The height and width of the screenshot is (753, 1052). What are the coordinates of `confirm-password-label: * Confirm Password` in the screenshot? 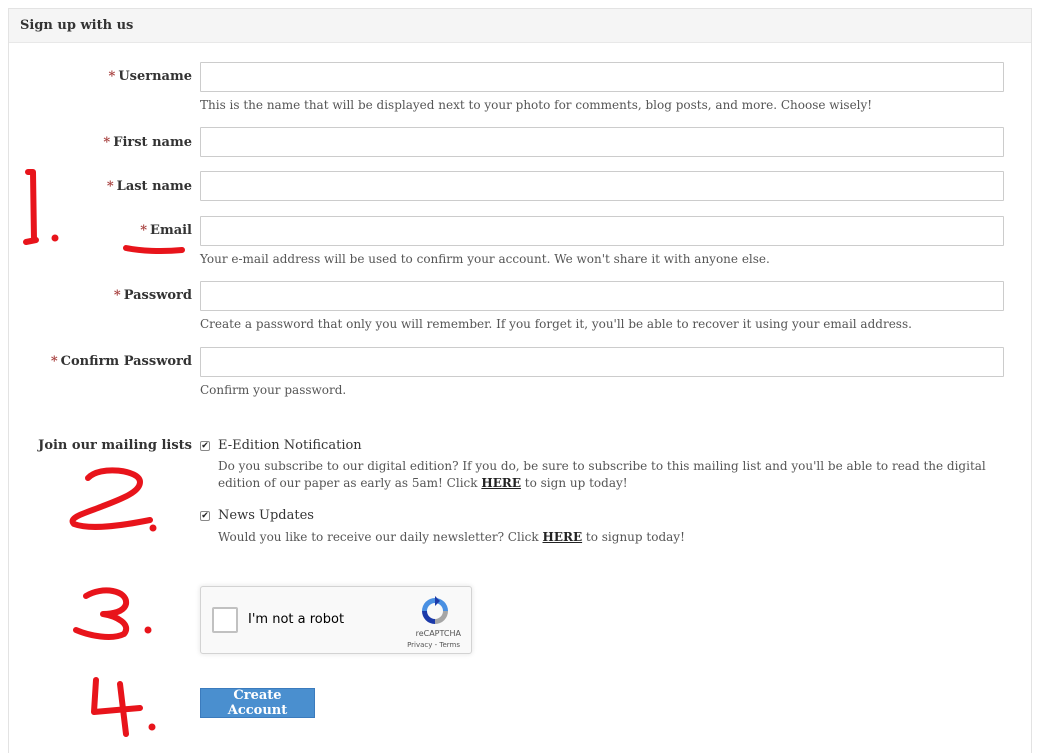 It's located at (121, 361).